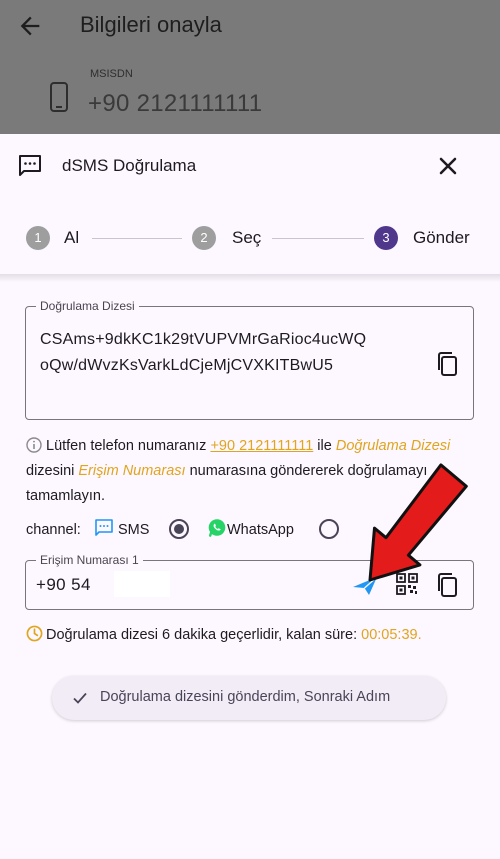 The width and height of the screenshot is (500, 859). Describe the element at coordinates (80, 698) in the screenshot. I see `check-icon` at that location.